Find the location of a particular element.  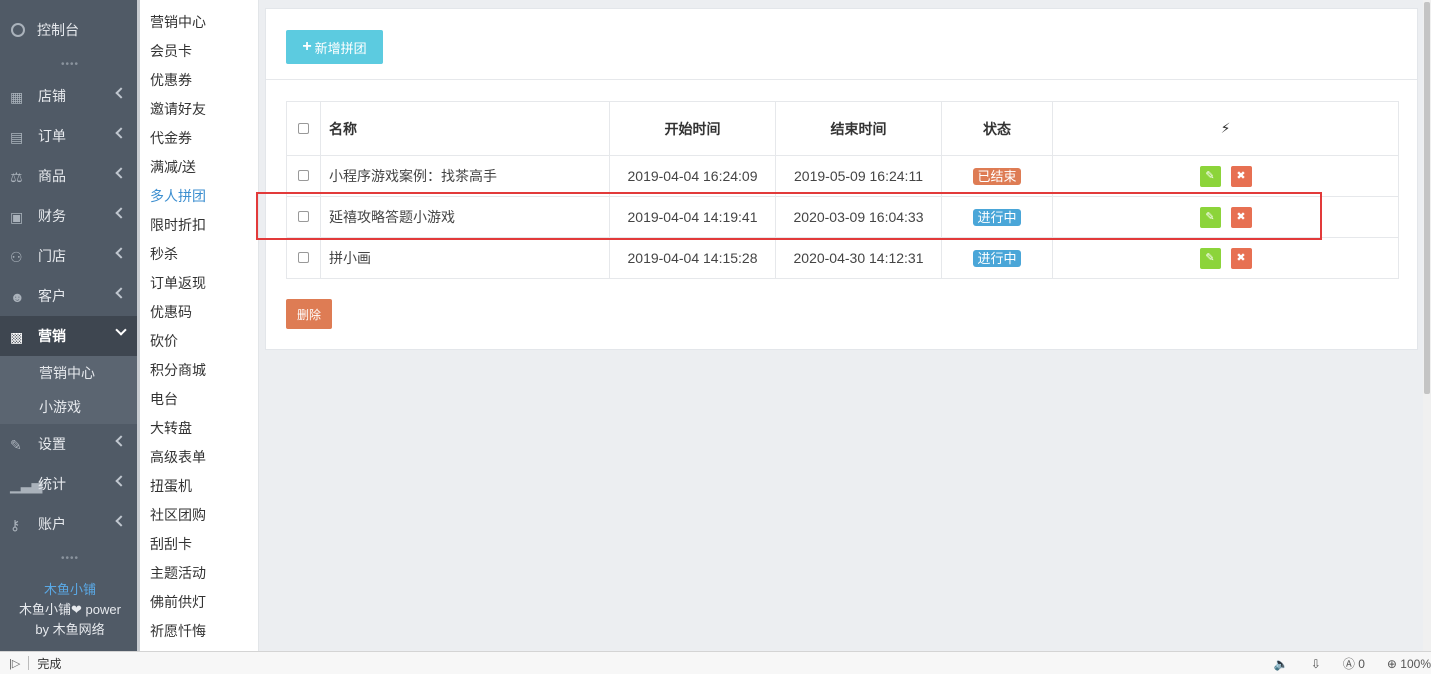

row-name: 拼小画 is located at coordinates (465, 258).